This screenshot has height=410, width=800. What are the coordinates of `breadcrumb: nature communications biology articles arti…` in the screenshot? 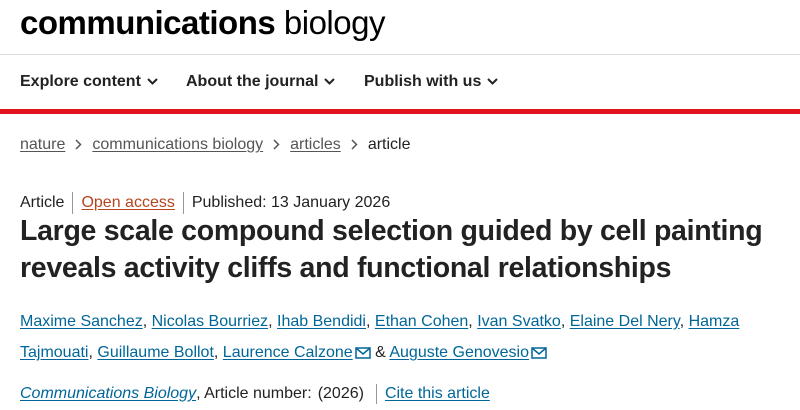 It's located at (215, 145).